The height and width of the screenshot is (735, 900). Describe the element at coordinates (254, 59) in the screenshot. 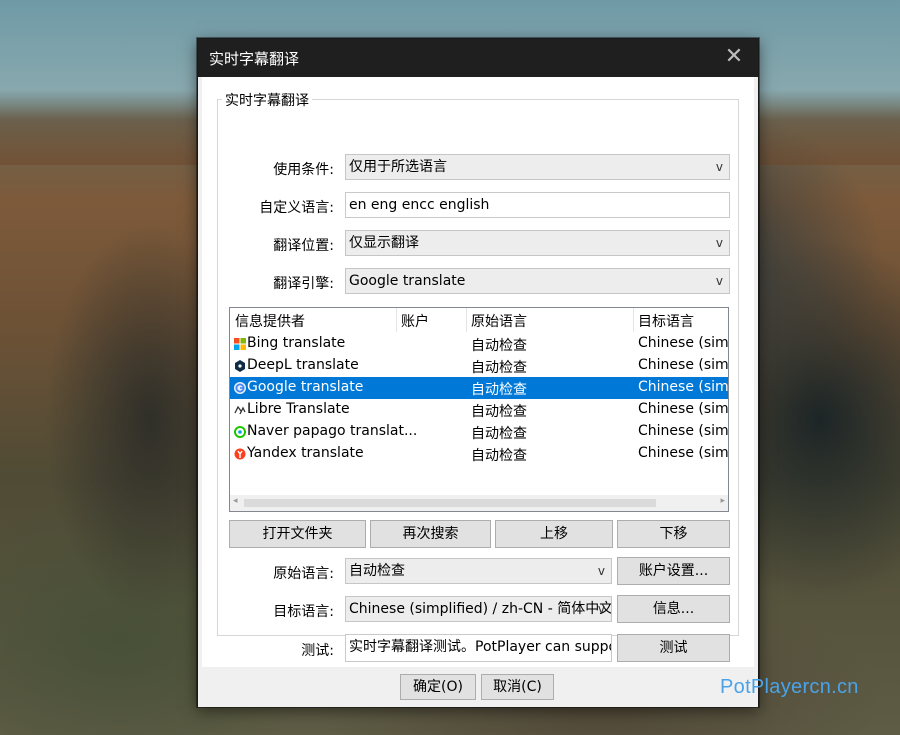

I see `window-title: 实时字幕翻译` at that location.